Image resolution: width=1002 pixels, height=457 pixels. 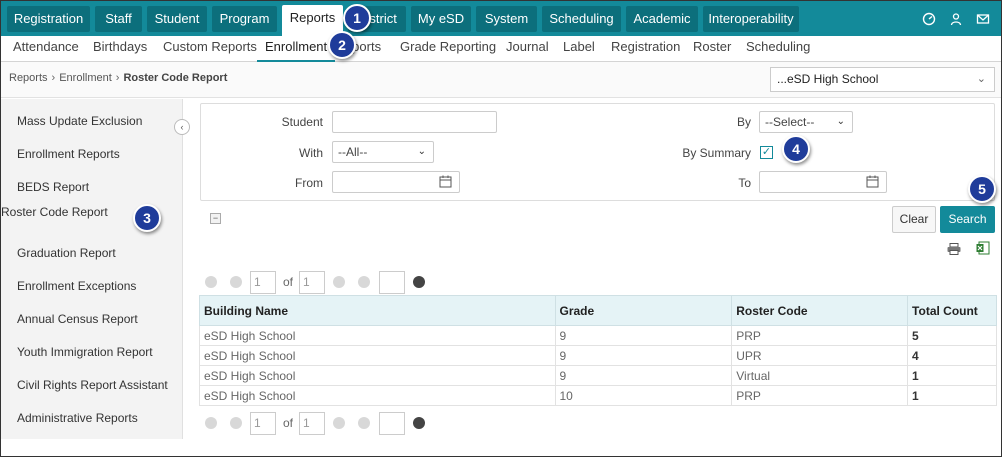 What do you see at coordinates (823, 182) in the screenshot?
I see `to-date-input` at bounding box center [823, 182].